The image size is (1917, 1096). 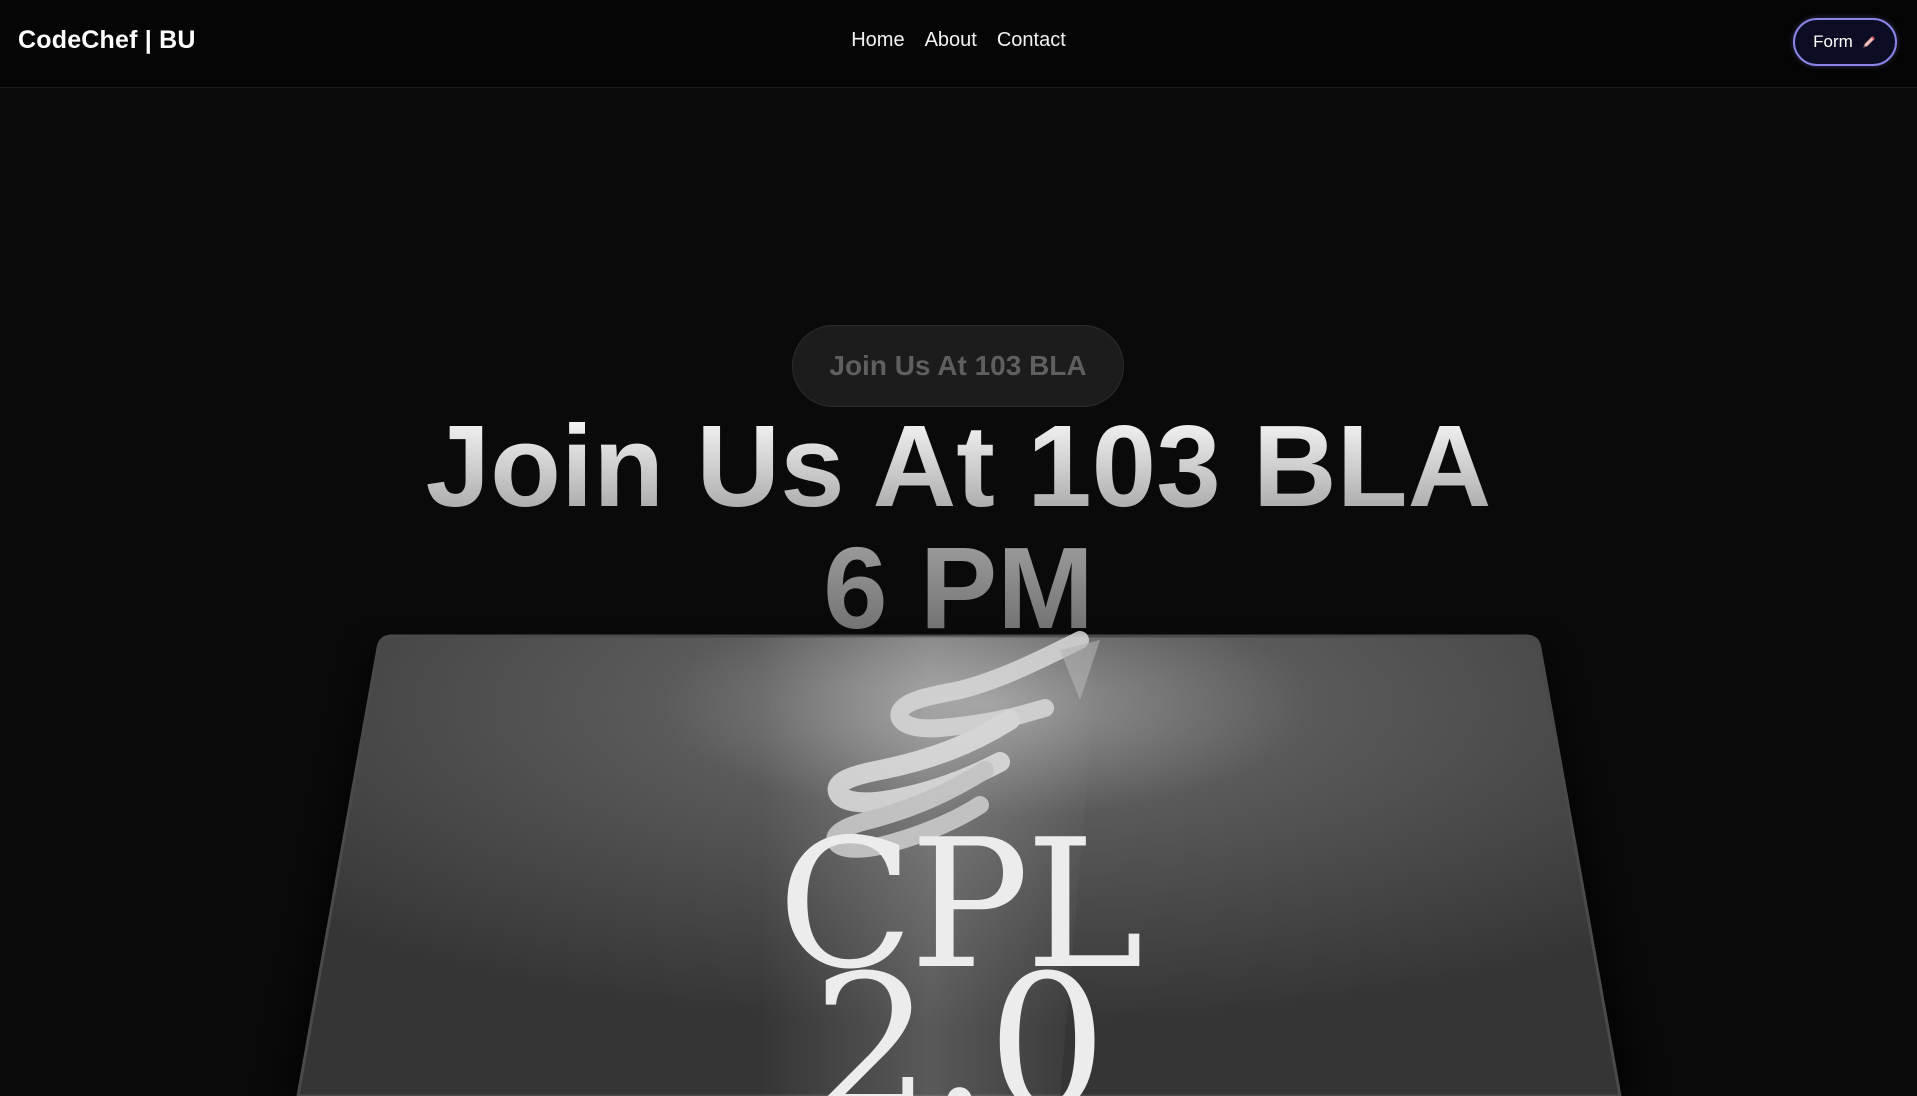 I want to click on poster-version: 2.0, so click(x=959, y=1015).